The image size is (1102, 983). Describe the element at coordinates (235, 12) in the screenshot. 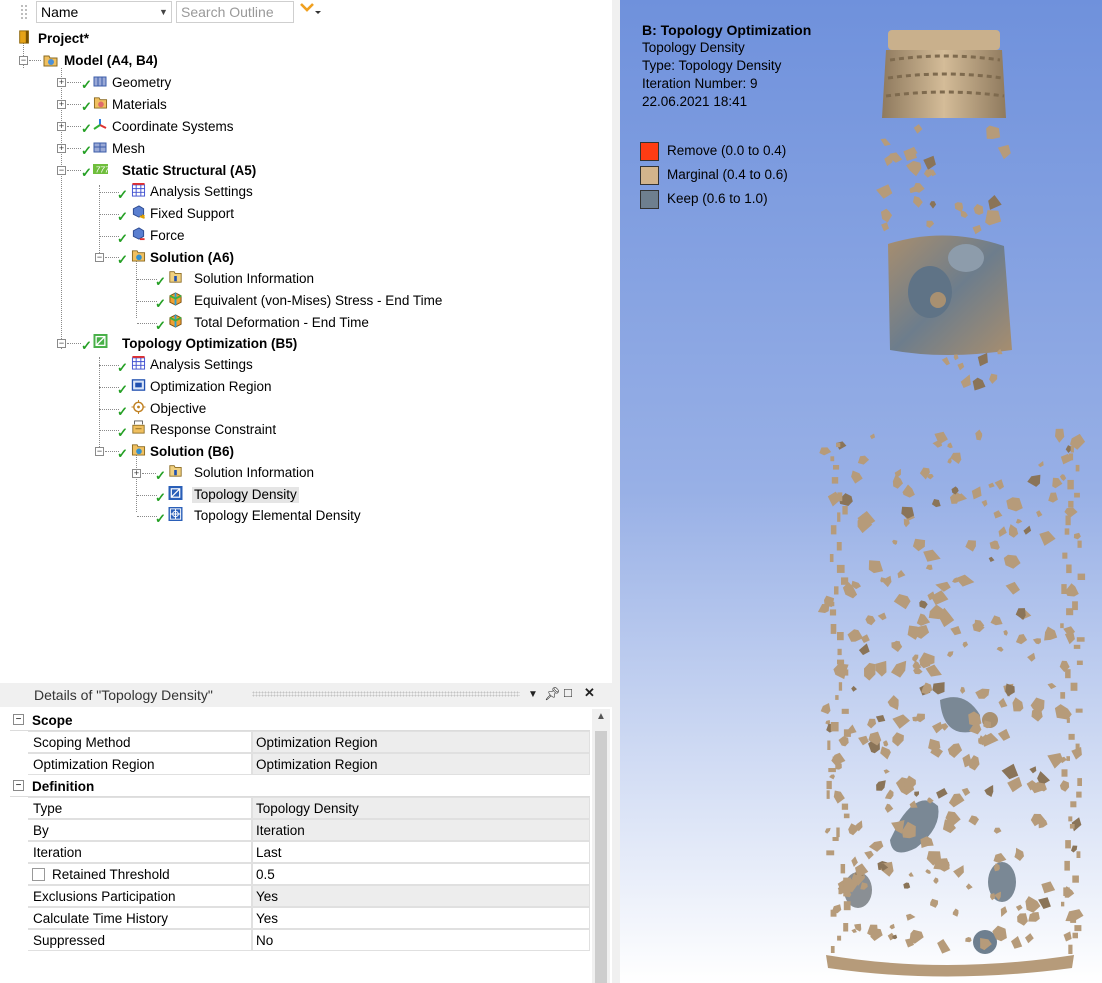

I see `search-outline-input` at that location.